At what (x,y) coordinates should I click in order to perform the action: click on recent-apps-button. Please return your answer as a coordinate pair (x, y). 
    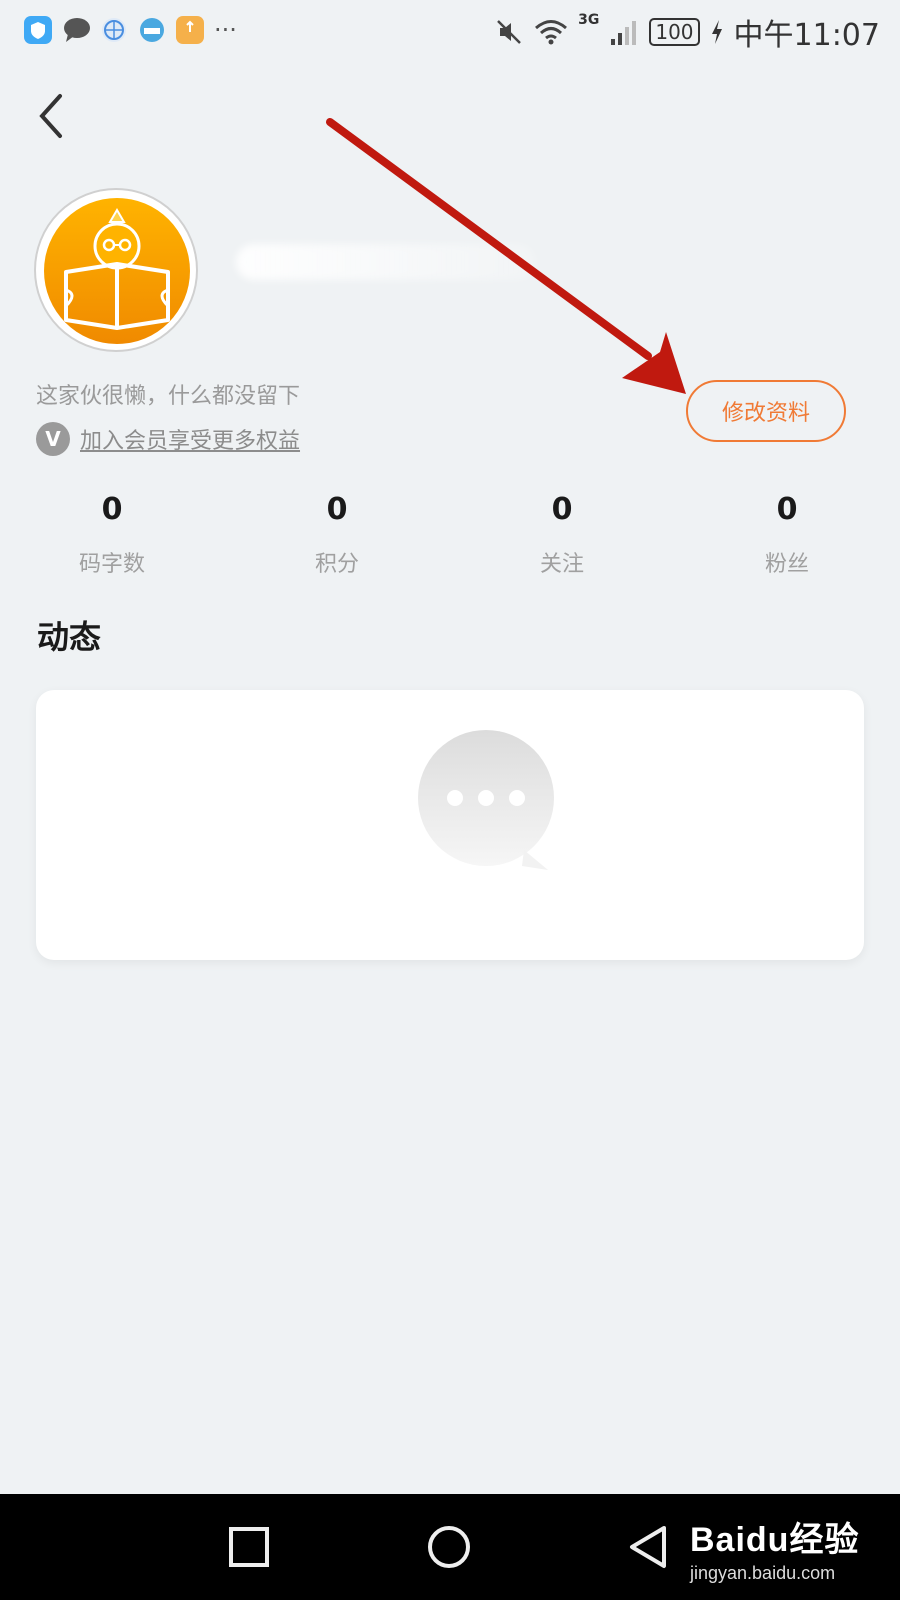
    Looking at the image, I should click on (249, 1547).